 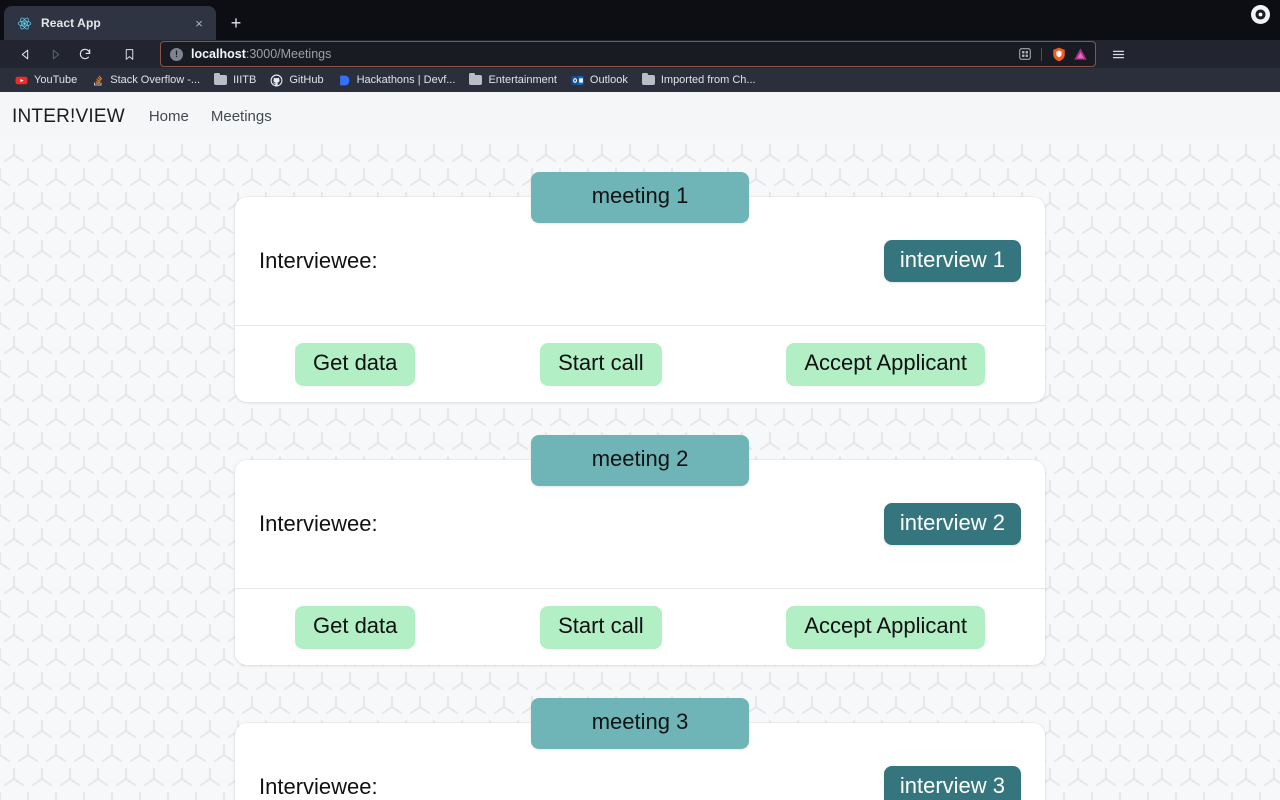 I want to click on app-brand: INTER!VIEW, so click(x=68, y=117).